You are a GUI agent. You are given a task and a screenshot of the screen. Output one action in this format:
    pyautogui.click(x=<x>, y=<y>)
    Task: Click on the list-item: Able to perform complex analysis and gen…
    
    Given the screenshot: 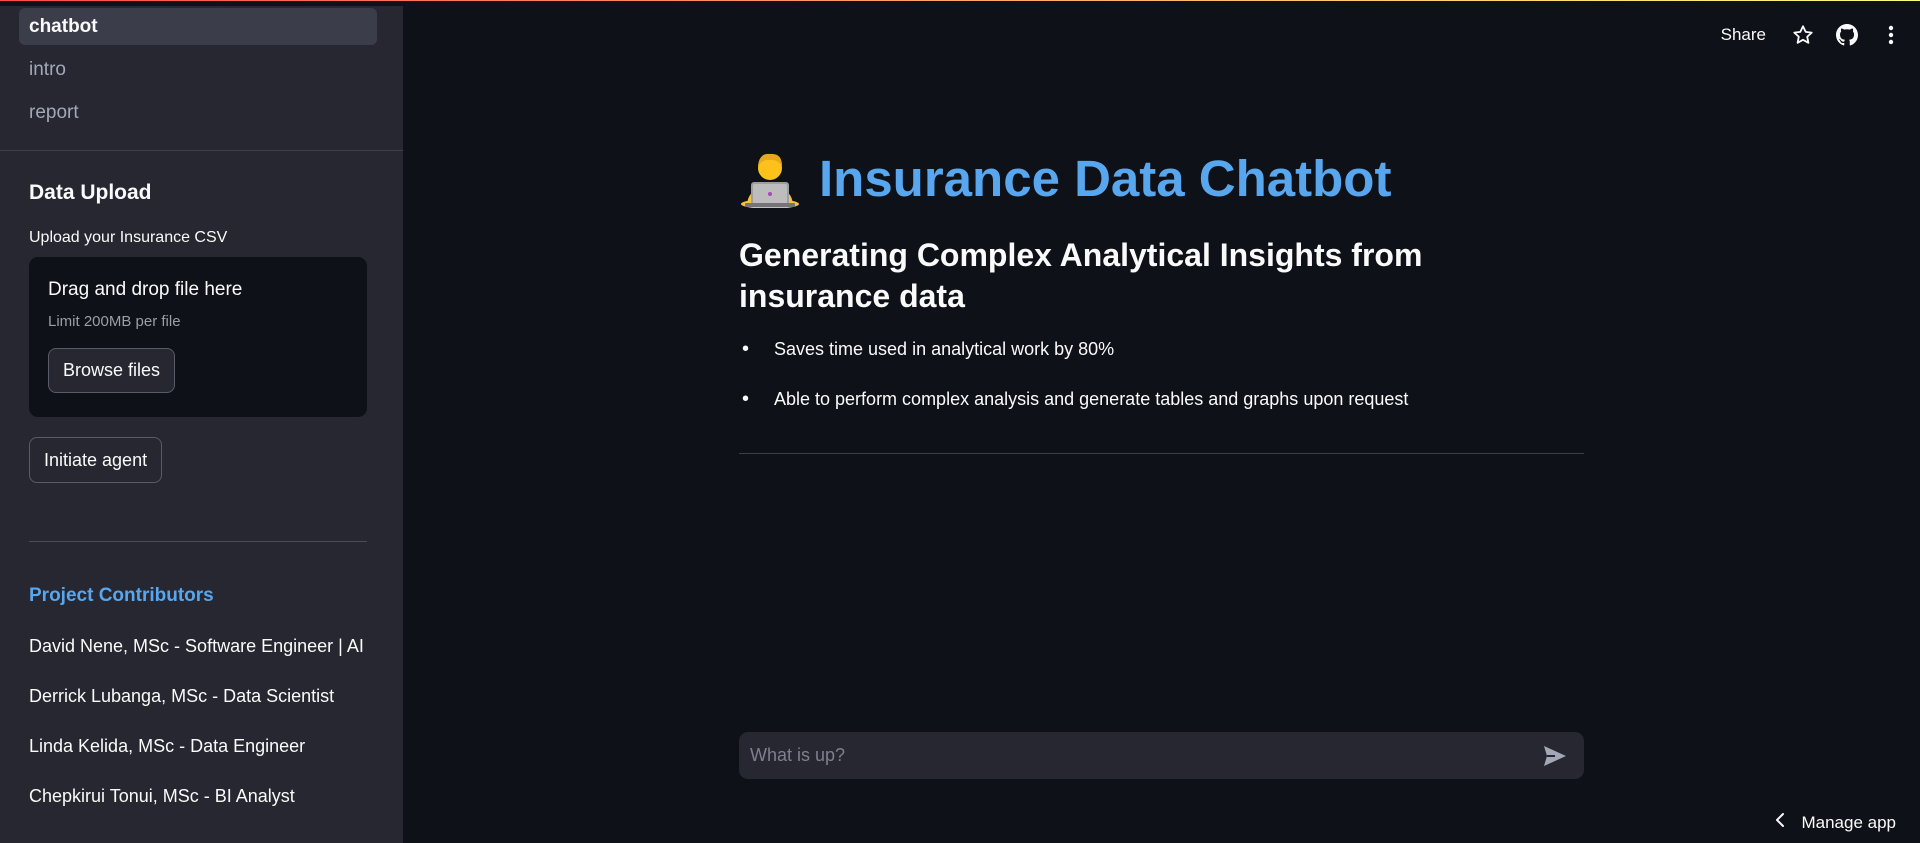 What is the action you would take?
    pyautogui.click(x=1161, y=399)
    